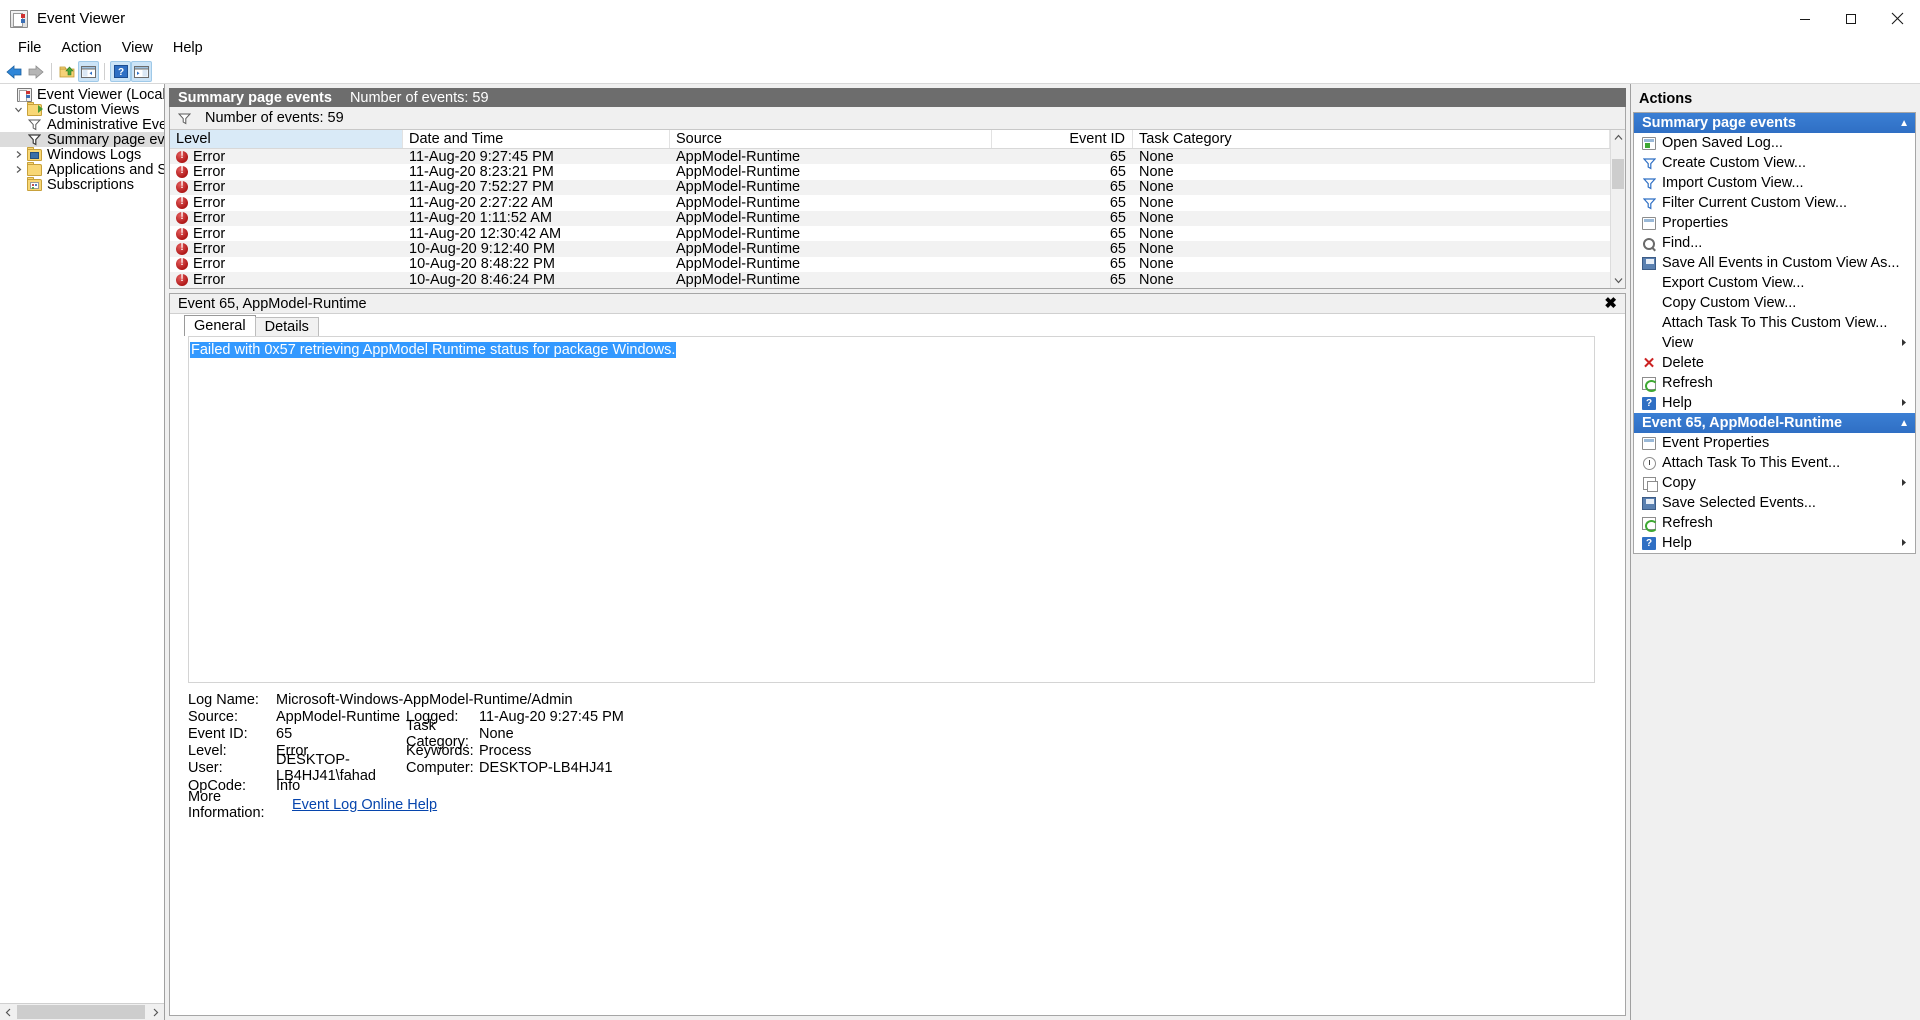 The image size is (1920, 1020). What do you see at coordinates (35, 71) in the screenshot?
I see `forward-arrow-icon` at bounding box center [35, 71].